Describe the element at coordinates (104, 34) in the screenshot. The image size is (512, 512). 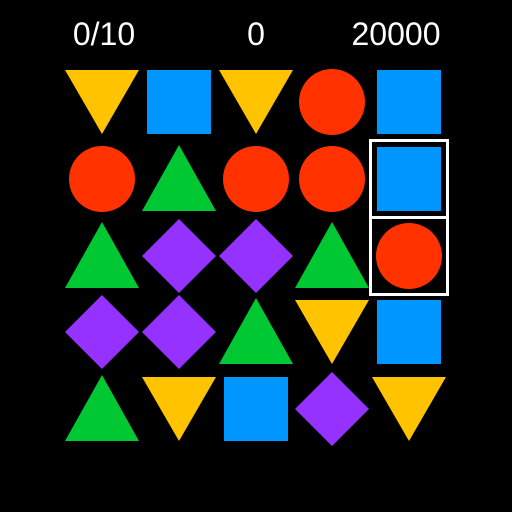
I see `moves-counter: 0/10` at that location.